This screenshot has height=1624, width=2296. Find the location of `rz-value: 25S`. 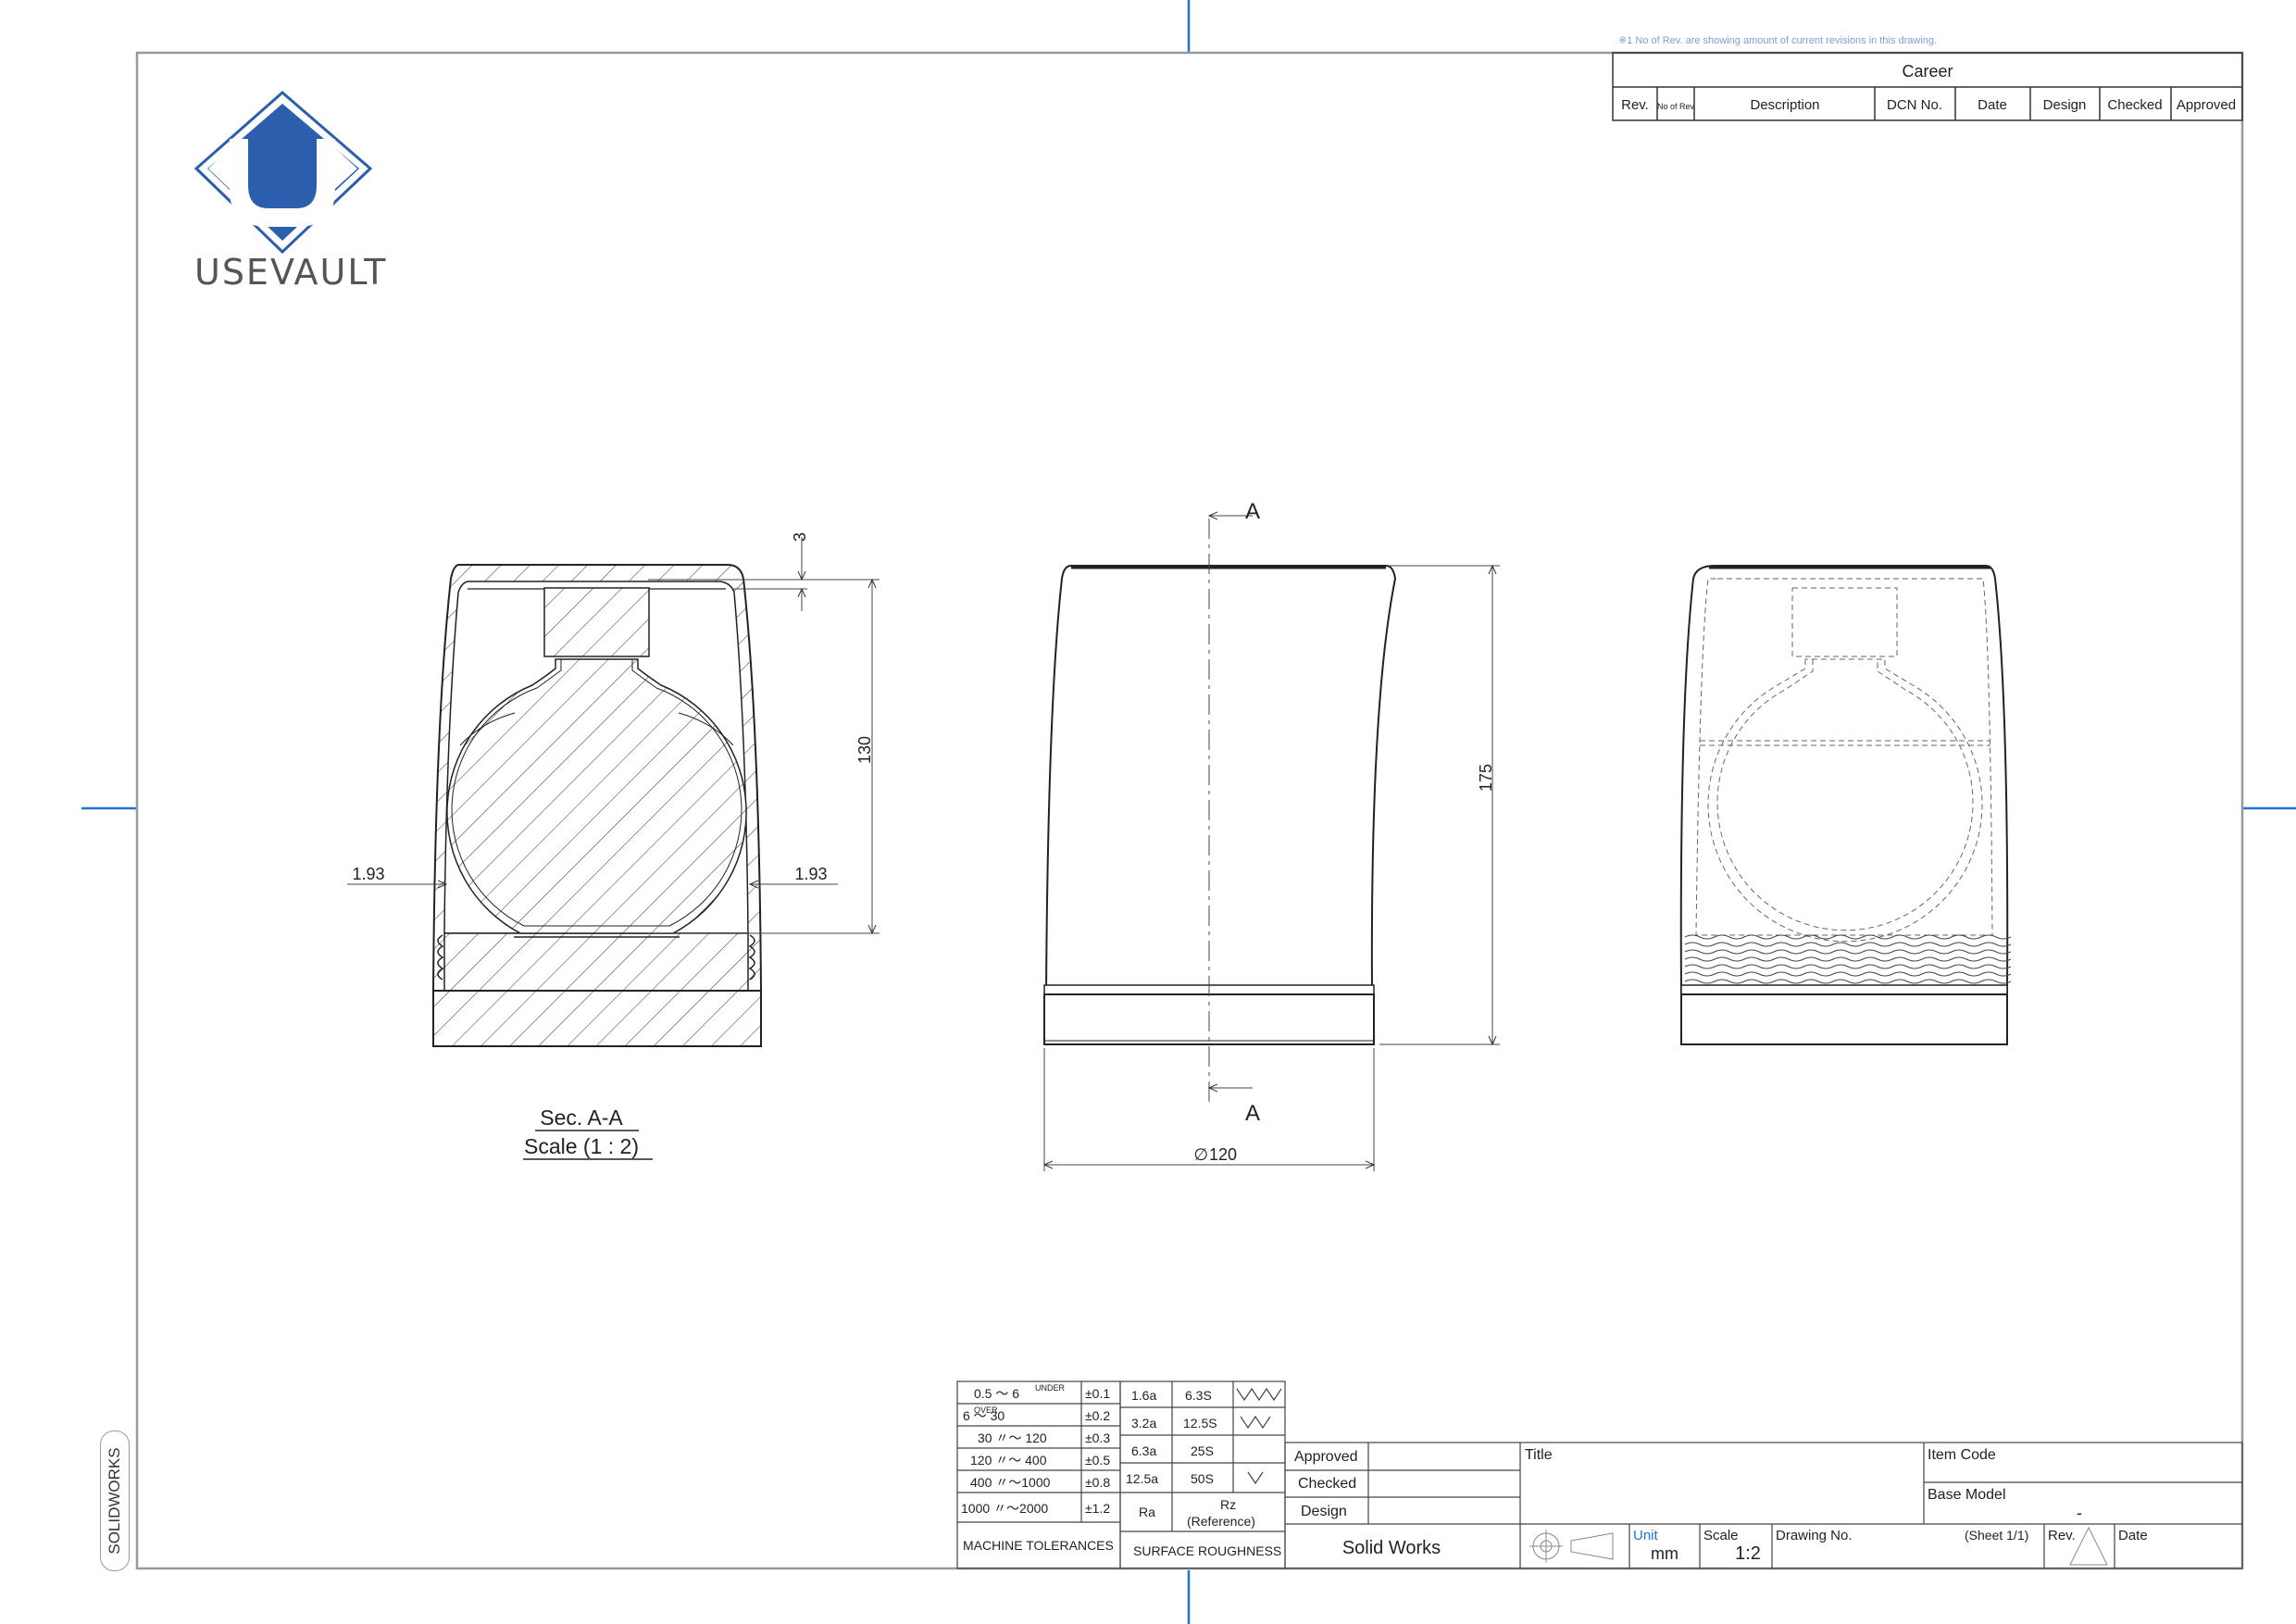

rz-value: 25S is located at coordinates (1202, 1450).